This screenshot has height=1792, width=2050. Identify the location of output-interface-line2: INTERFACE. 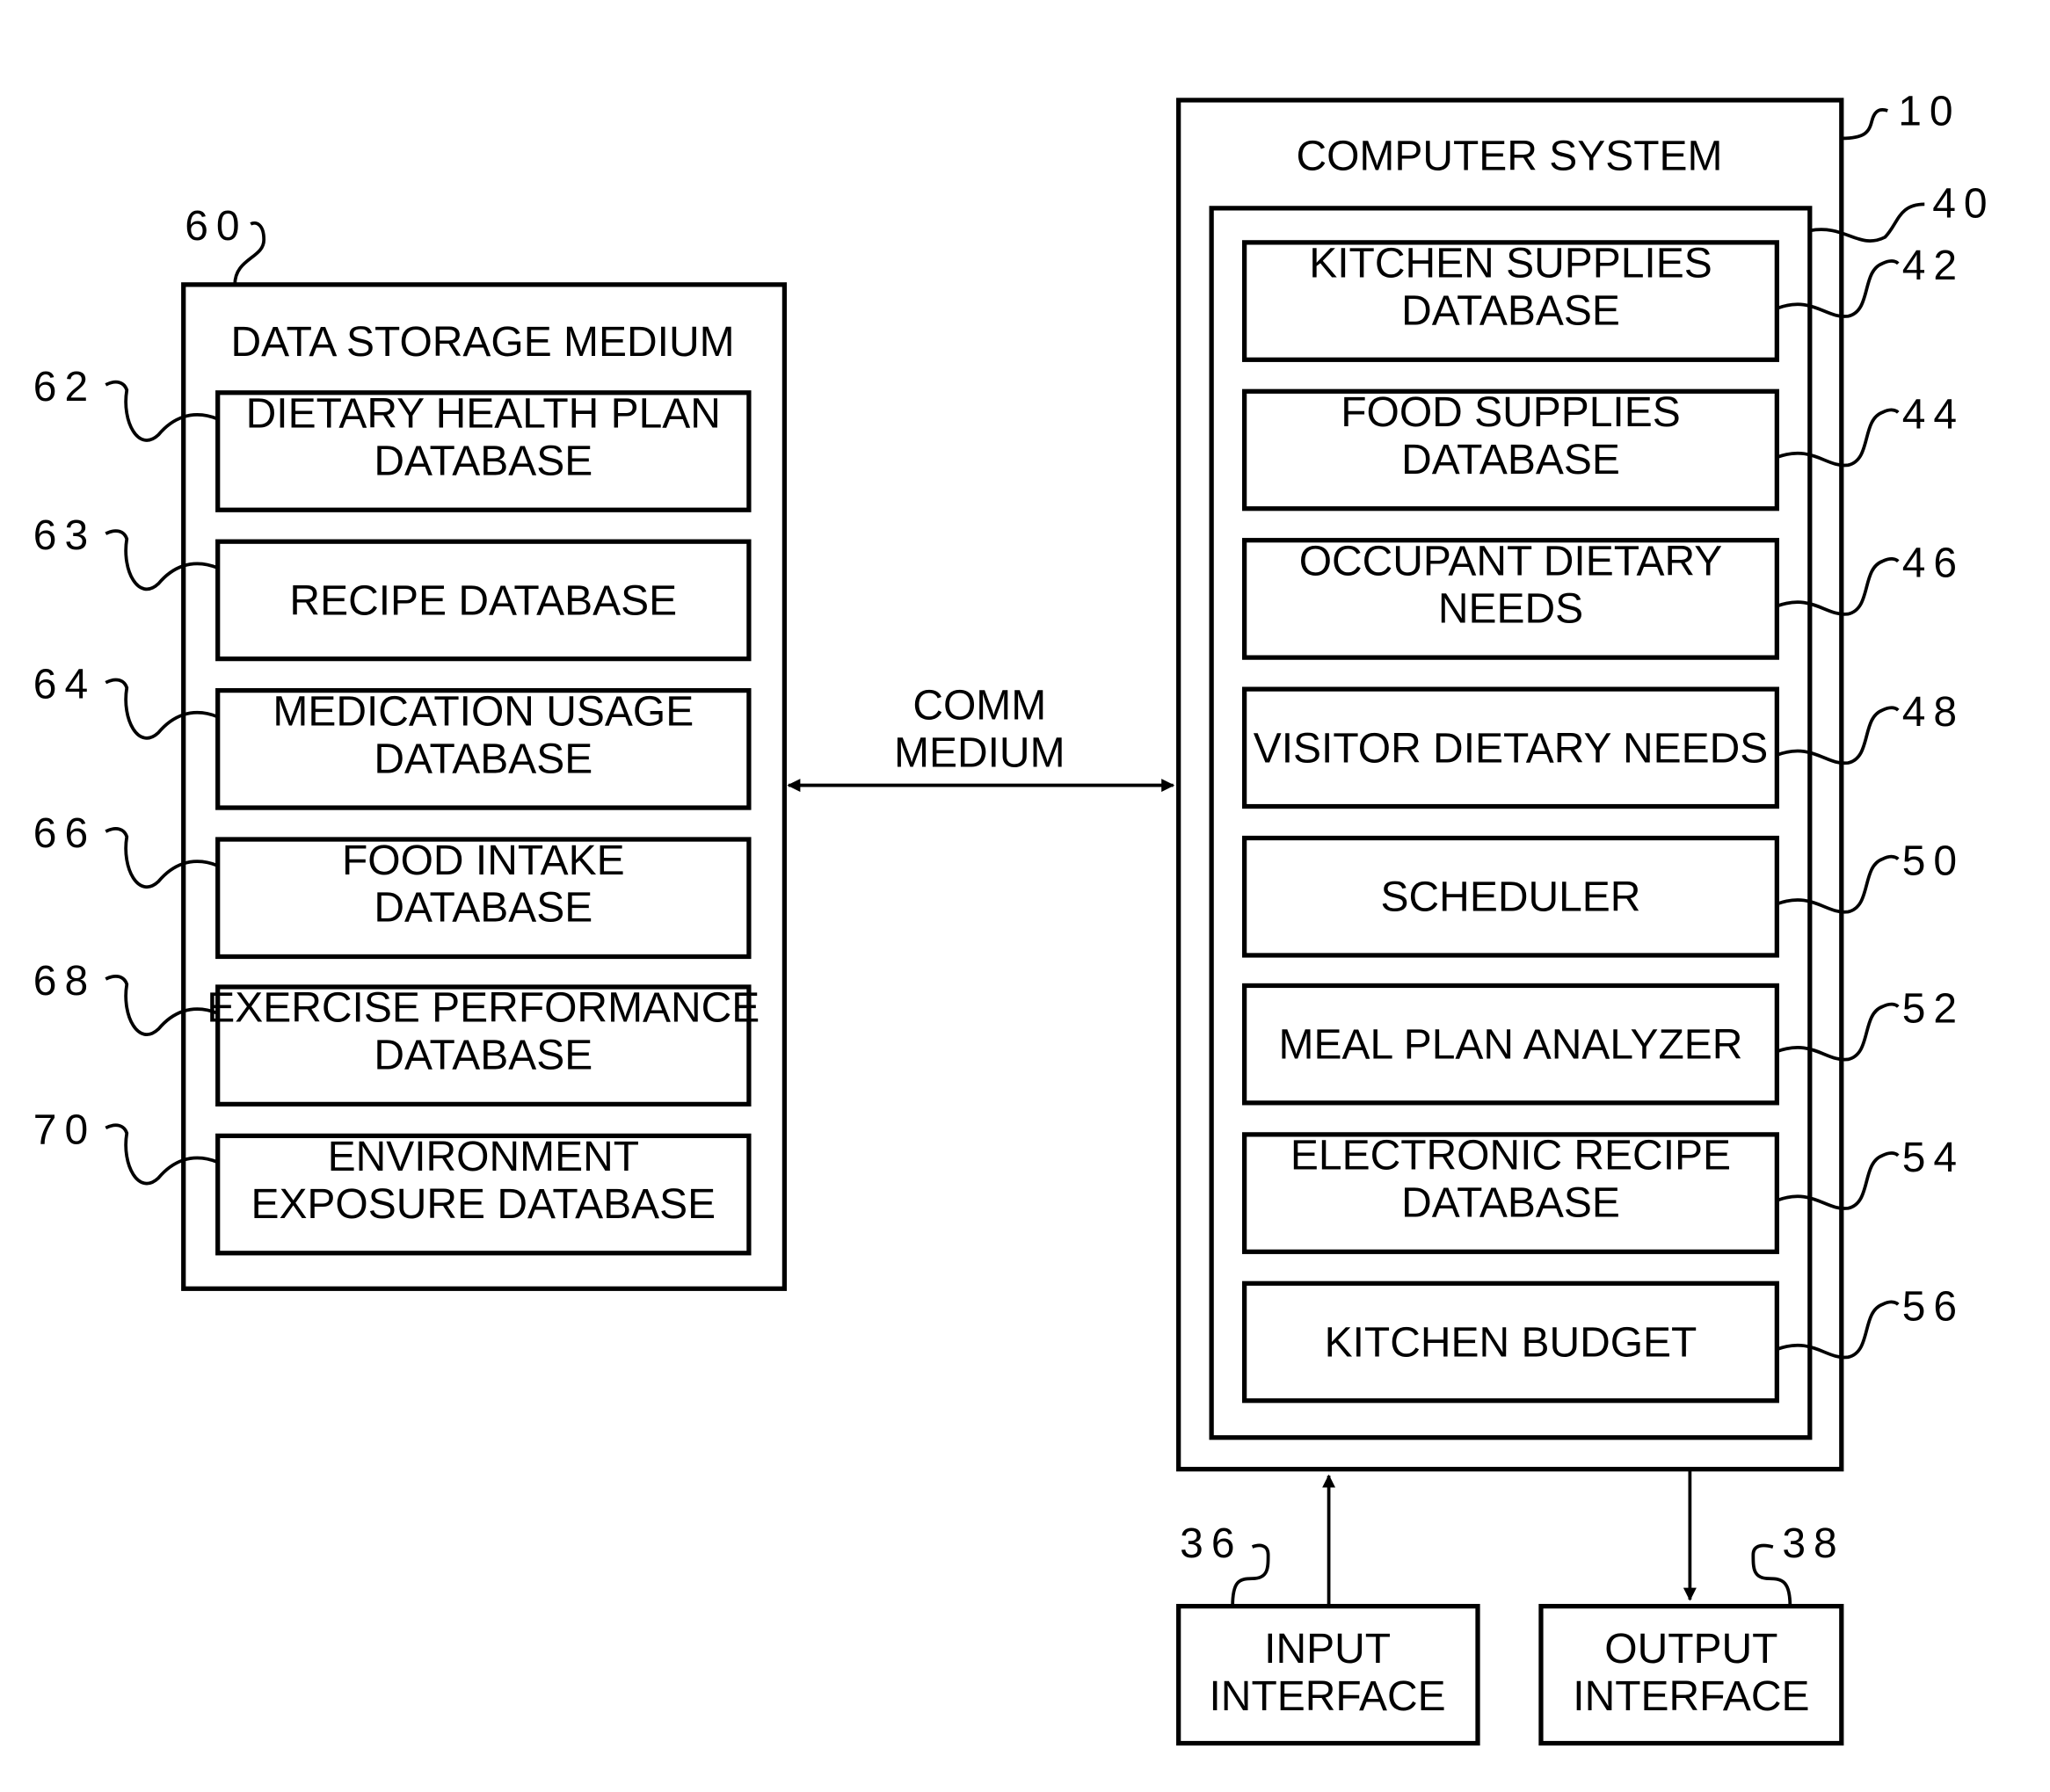
(1691, 1696).